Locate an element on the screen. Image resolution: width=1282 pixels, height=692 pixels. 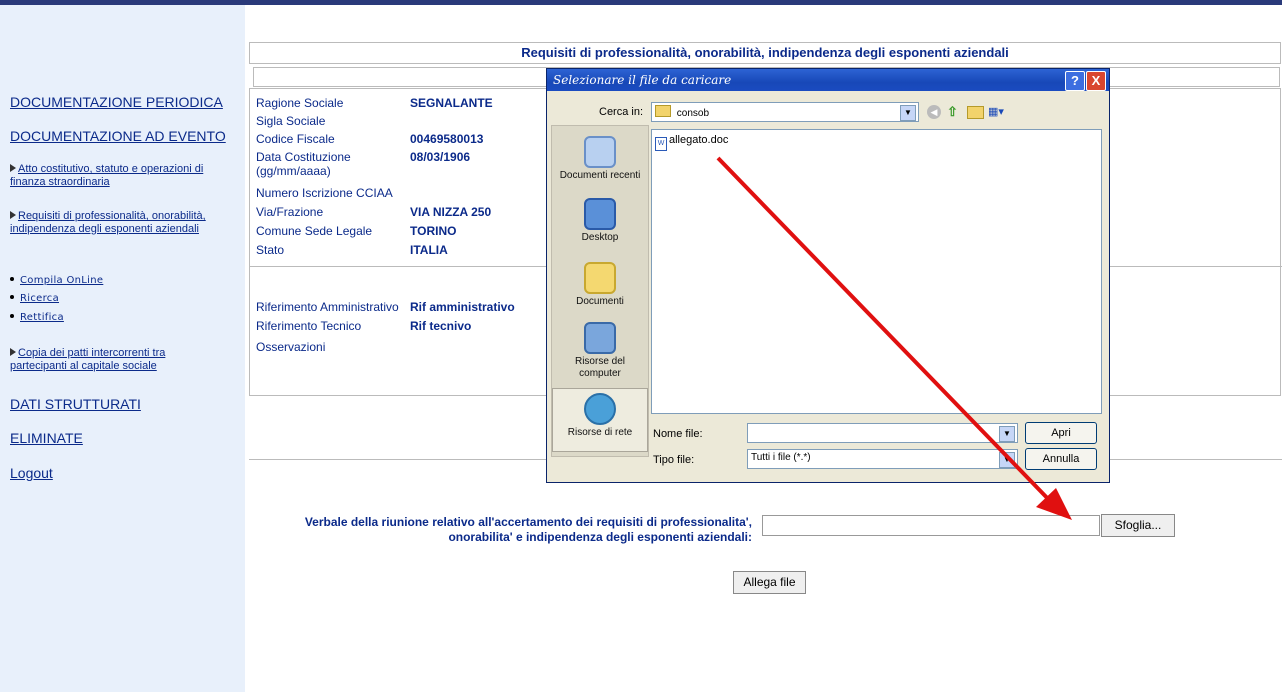
cancel-button: Annulla is located at coordinates (1061, 459).